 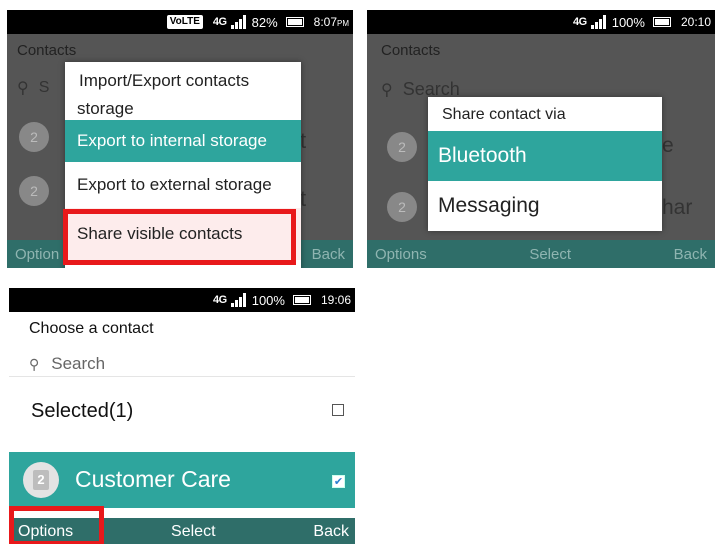 I want to click on contact-name: Customer Care, so click(x=153, y=479).